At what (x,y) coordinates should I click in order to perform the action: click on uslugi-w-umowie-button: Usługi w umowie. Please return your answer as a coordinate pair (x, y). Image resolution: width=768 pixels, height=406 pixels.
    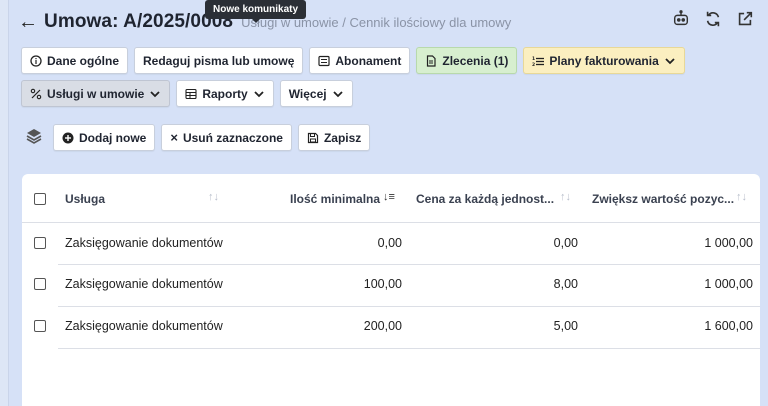
    Looking at the image, I should click on (96, 93).